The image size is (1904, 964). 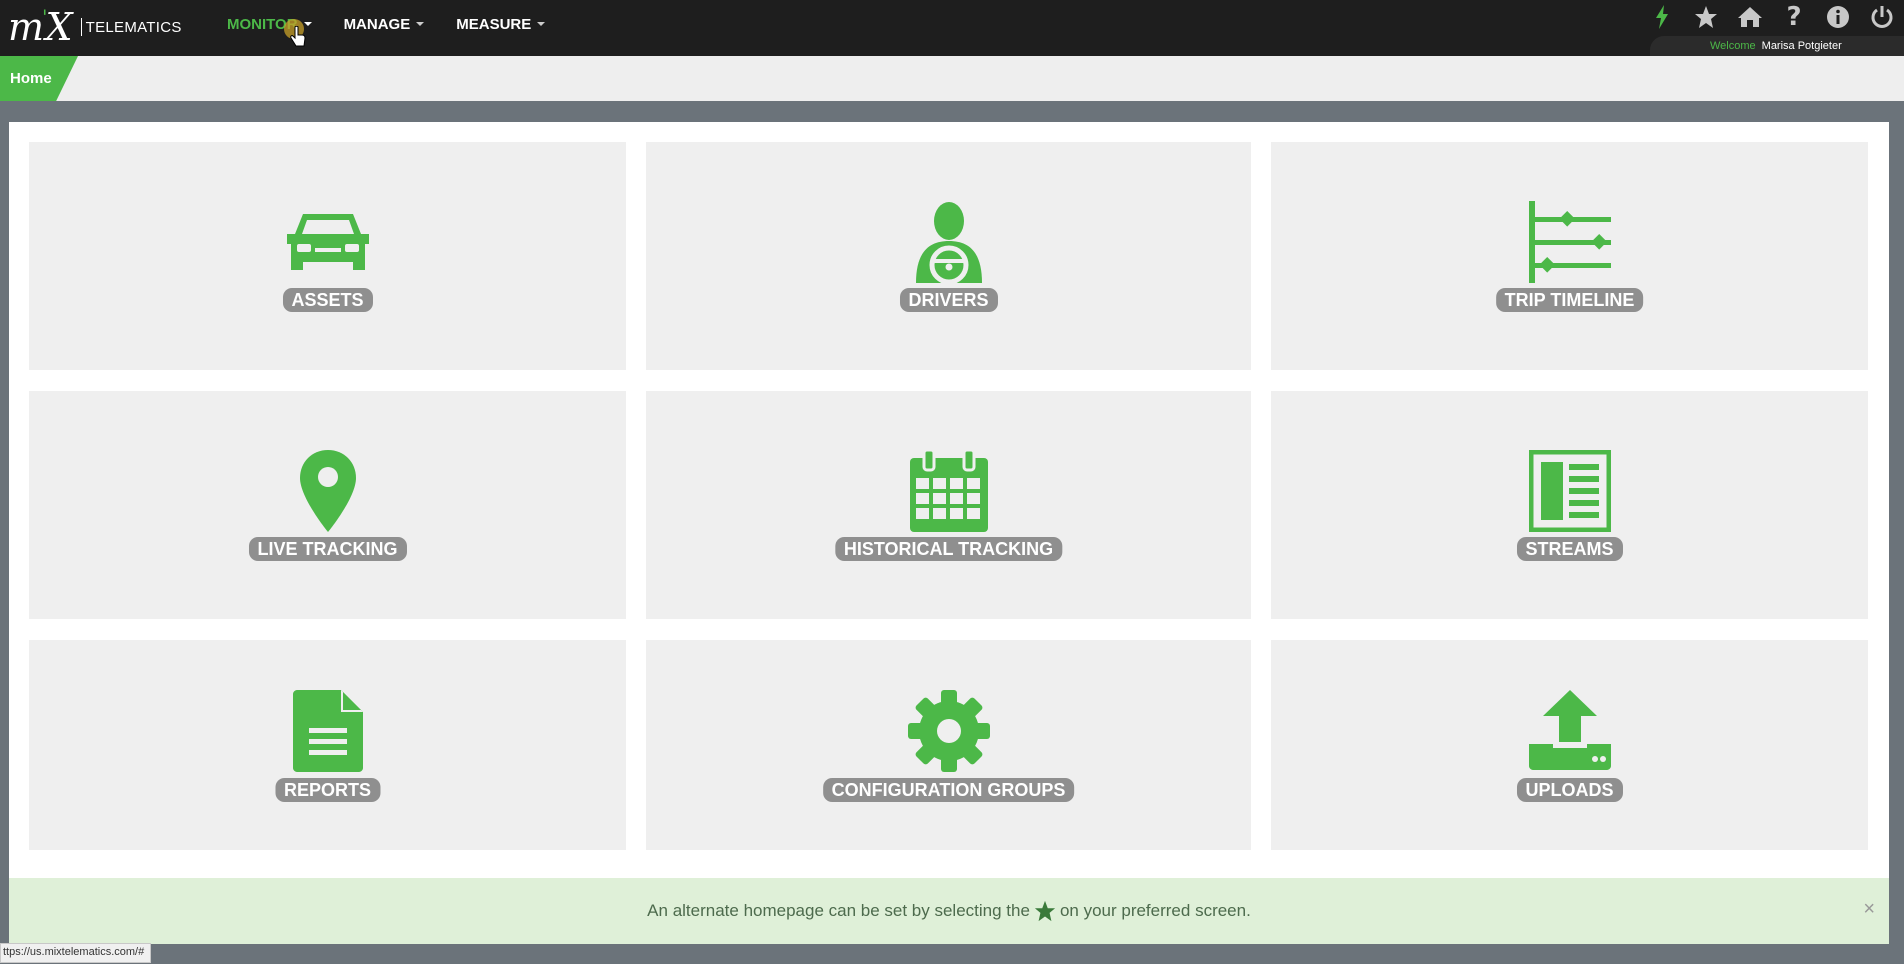 What do you see at coordinates (1802, 46) in the screenshot?
I see `user-name: Marisa Potgieter` at bounding box center [1802, 46].